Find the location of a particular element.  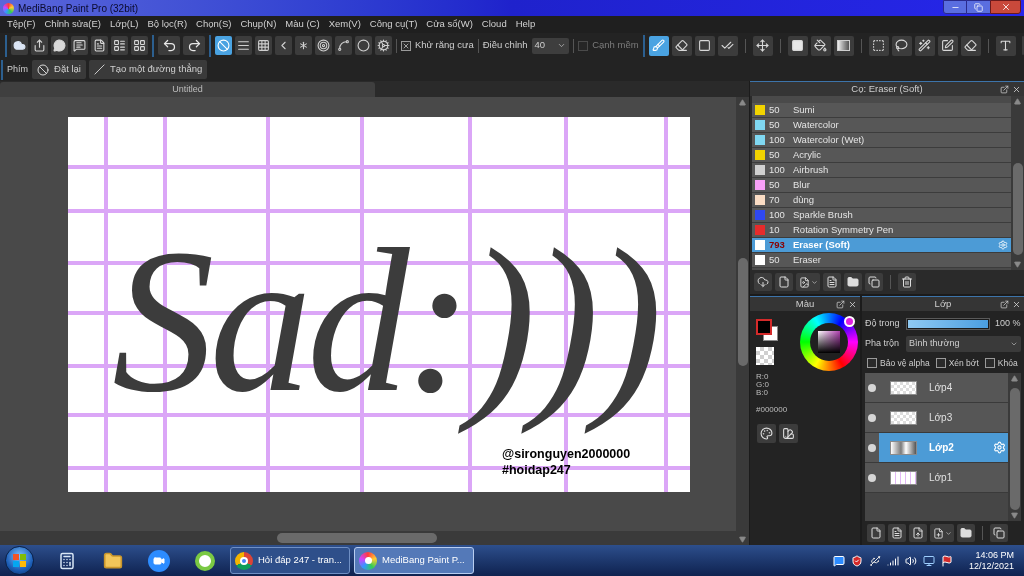

horizontal-scrollbar is located at coordinates (368, 538).